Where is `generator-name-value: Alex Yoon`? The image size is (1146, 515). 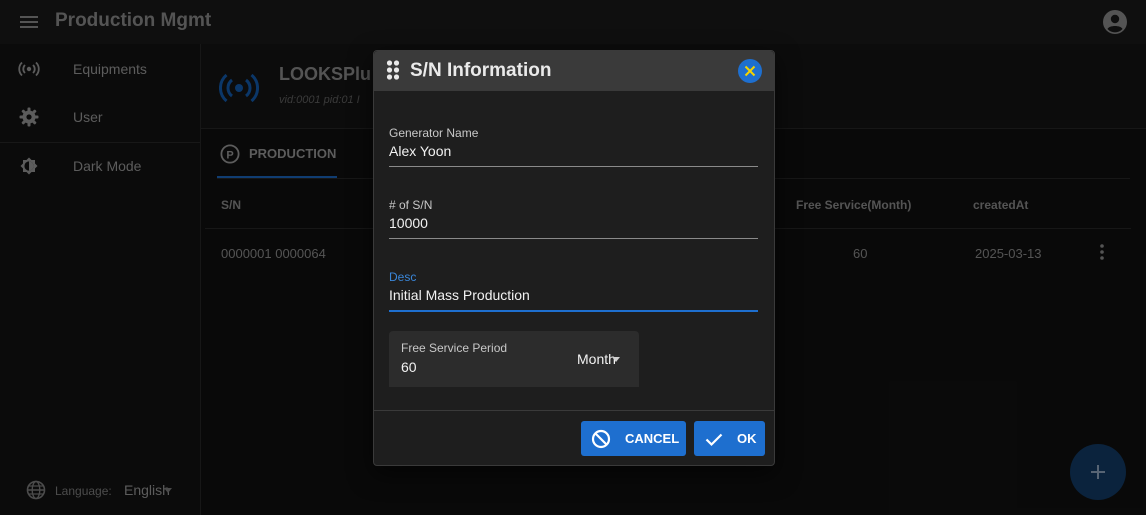
generator-name-value: Alex Yoon is located at coordinates (420, 151).